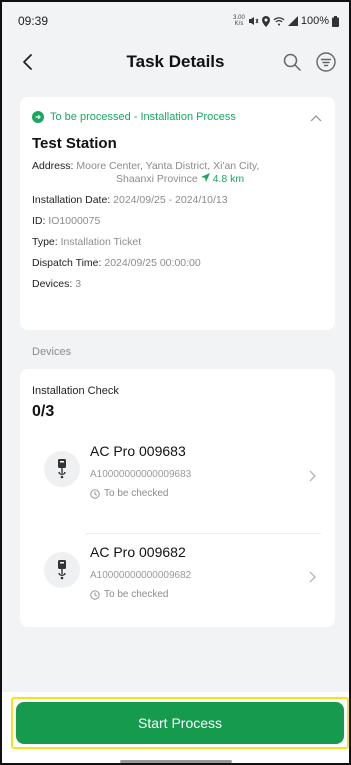  What do you see at coordinates (253, 21) in the screenshot?
I see `mute-icon` at bounding box center [253, 21].